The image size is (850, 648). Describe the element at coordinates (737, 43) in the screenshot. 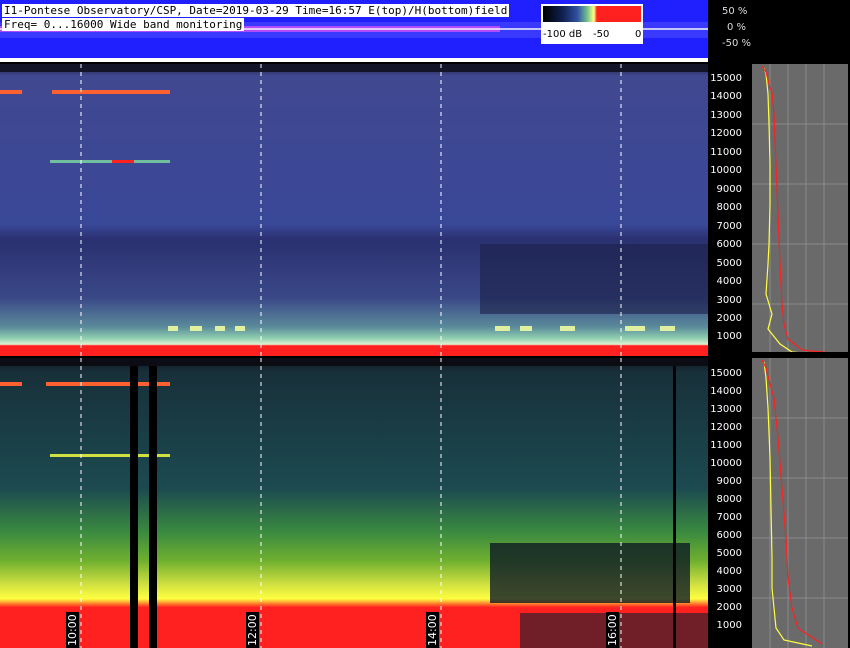

I see `amplitude-label-neg50: -50 %` at that location.